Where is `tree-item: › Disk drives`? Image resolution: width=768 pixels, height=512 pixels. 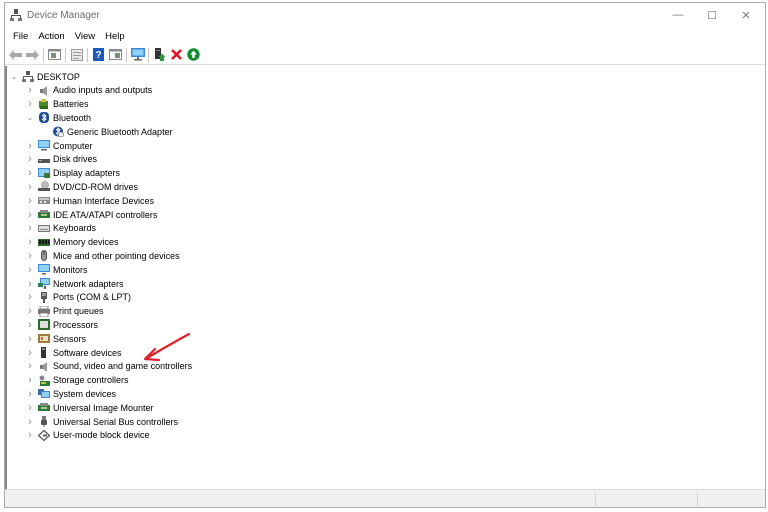 tree-item: › Disk drives is located at coordinates (61, 159).